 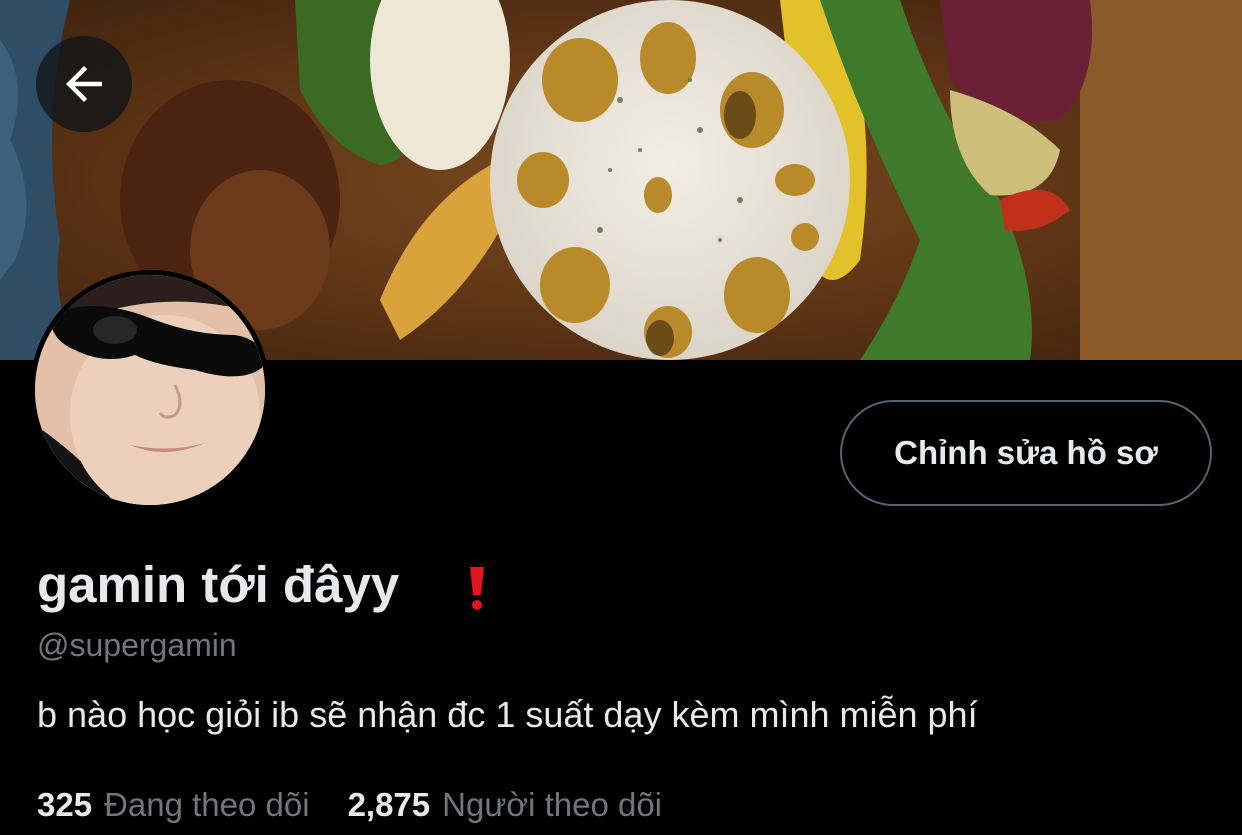 I want to click on followers-count: 2,875, so click(x=389, y=804).